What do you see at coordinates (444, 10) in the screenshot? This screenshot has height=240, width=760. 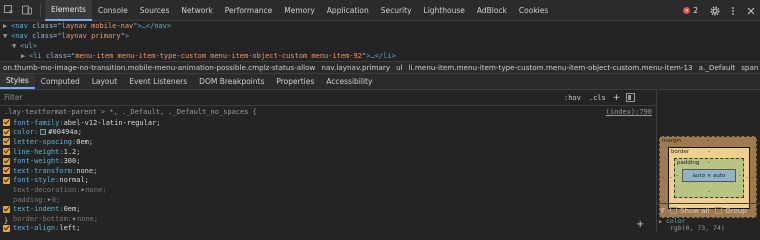 I see `tab-lighthouse: Lighthouse` at bounding box center [444, 10].